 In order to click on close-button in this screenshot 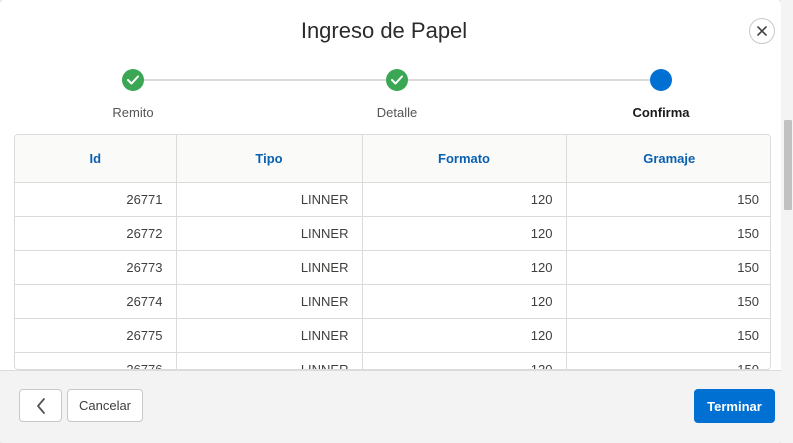, I will do `click(762, 31)`.